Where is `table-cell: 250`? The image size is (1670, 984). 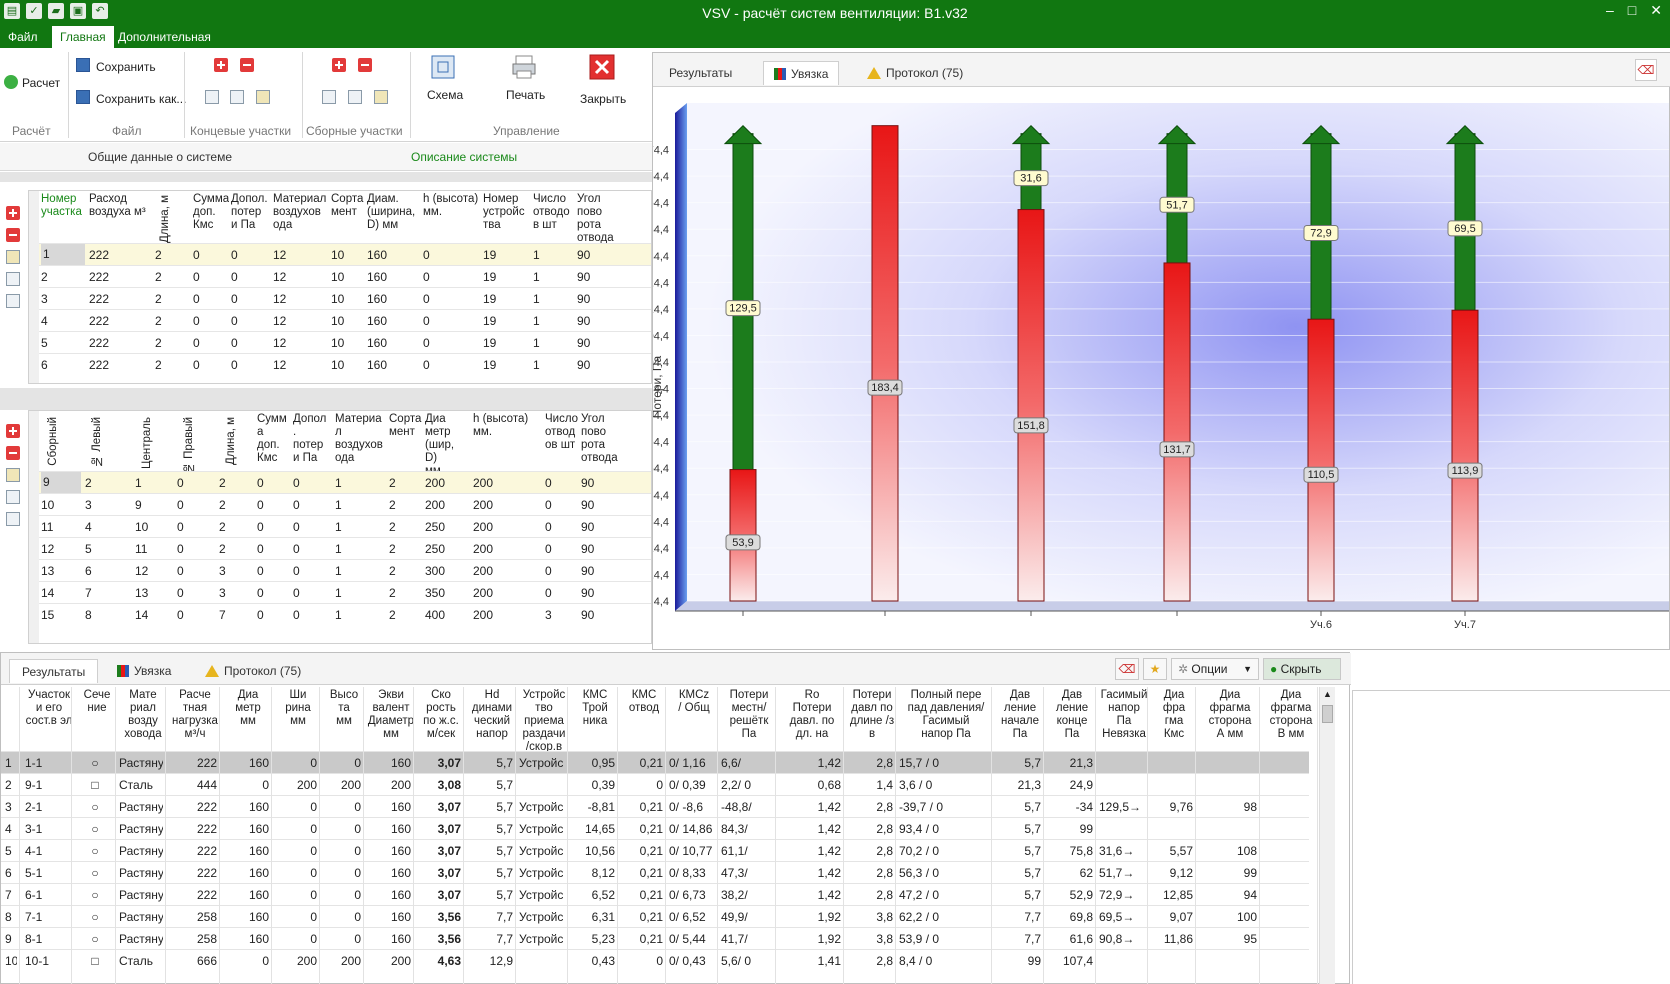 table-cell: 250 is located at coordinates (447, 549).